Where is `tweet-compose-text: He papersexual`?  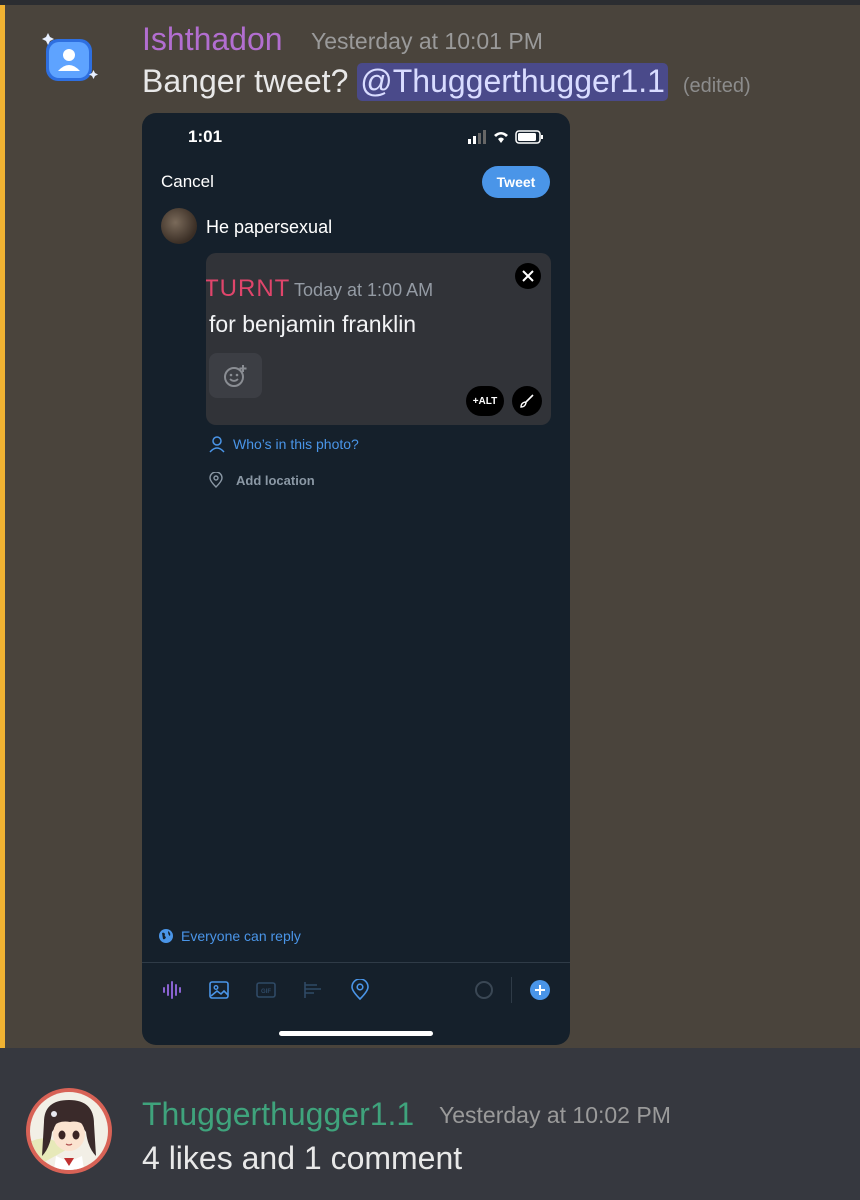 tweet-compose-text: He papersexual is located at coordinates (269, 227).